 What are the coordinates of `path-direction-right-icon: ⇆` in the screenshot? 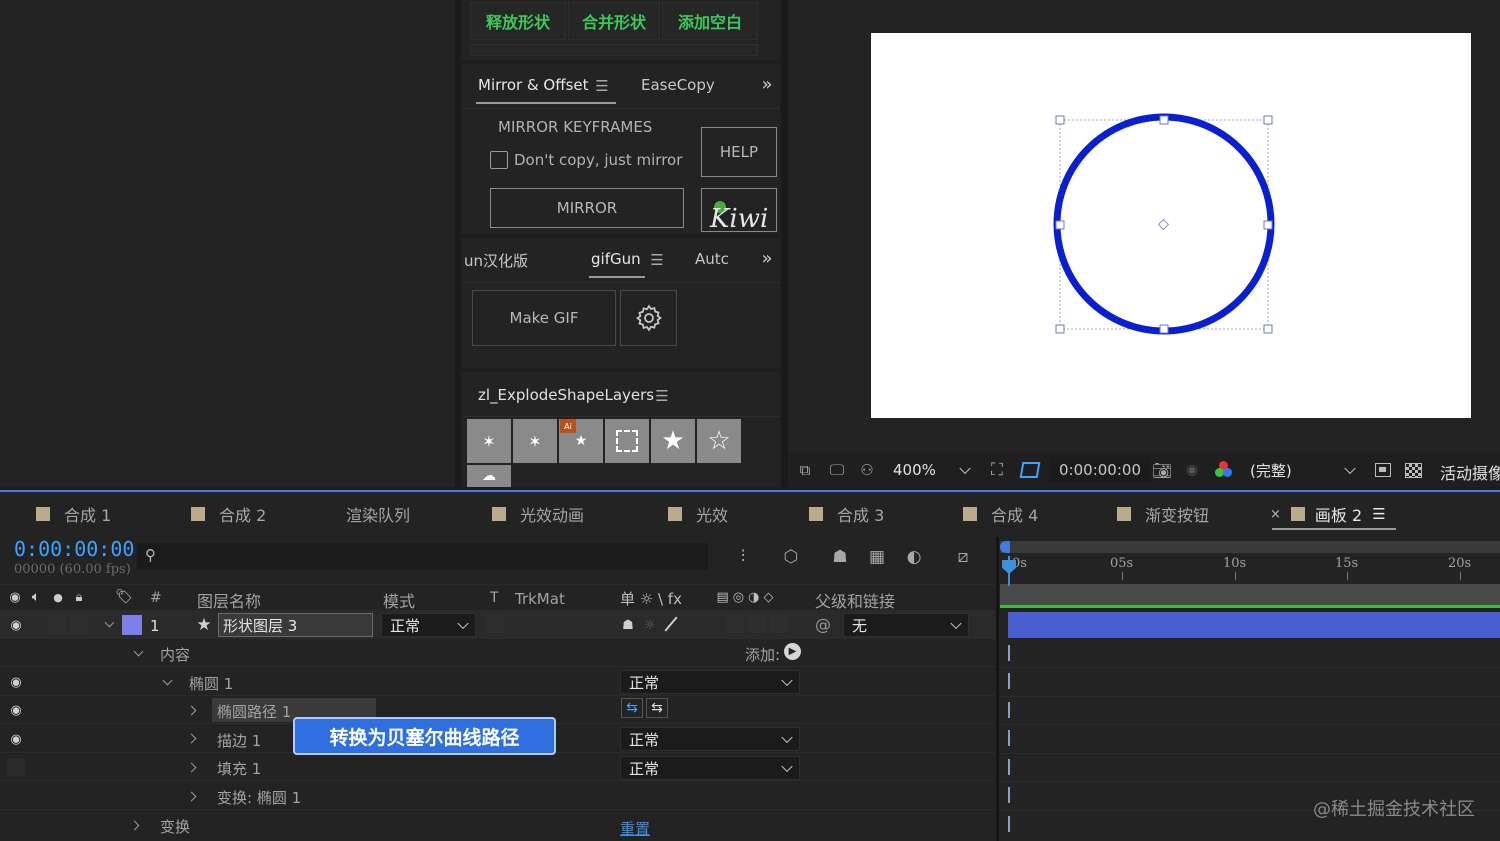 It's located at (657, 708).